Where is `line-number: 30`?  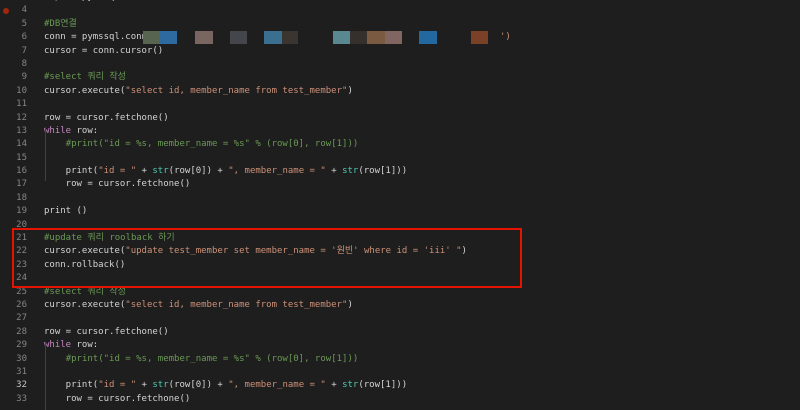 line-number: 30 is located at coordinates (21, 358).